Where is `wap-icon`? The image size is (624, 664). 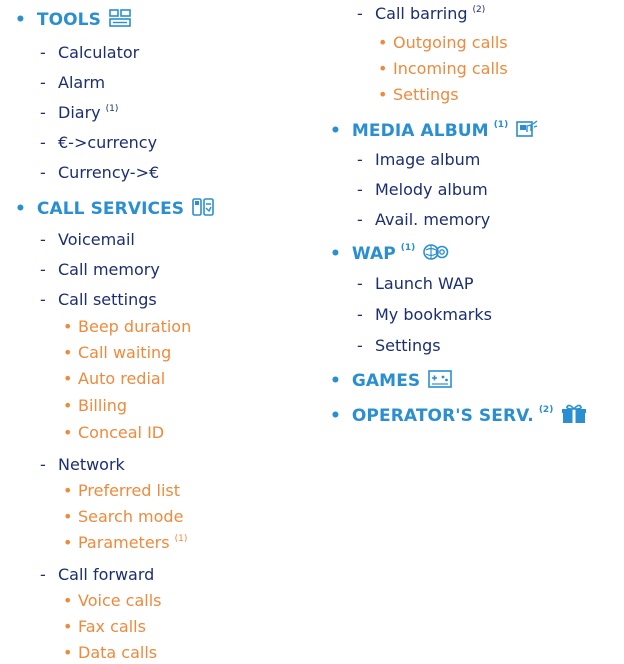
wap-icon is located at coordinates (436, 254).